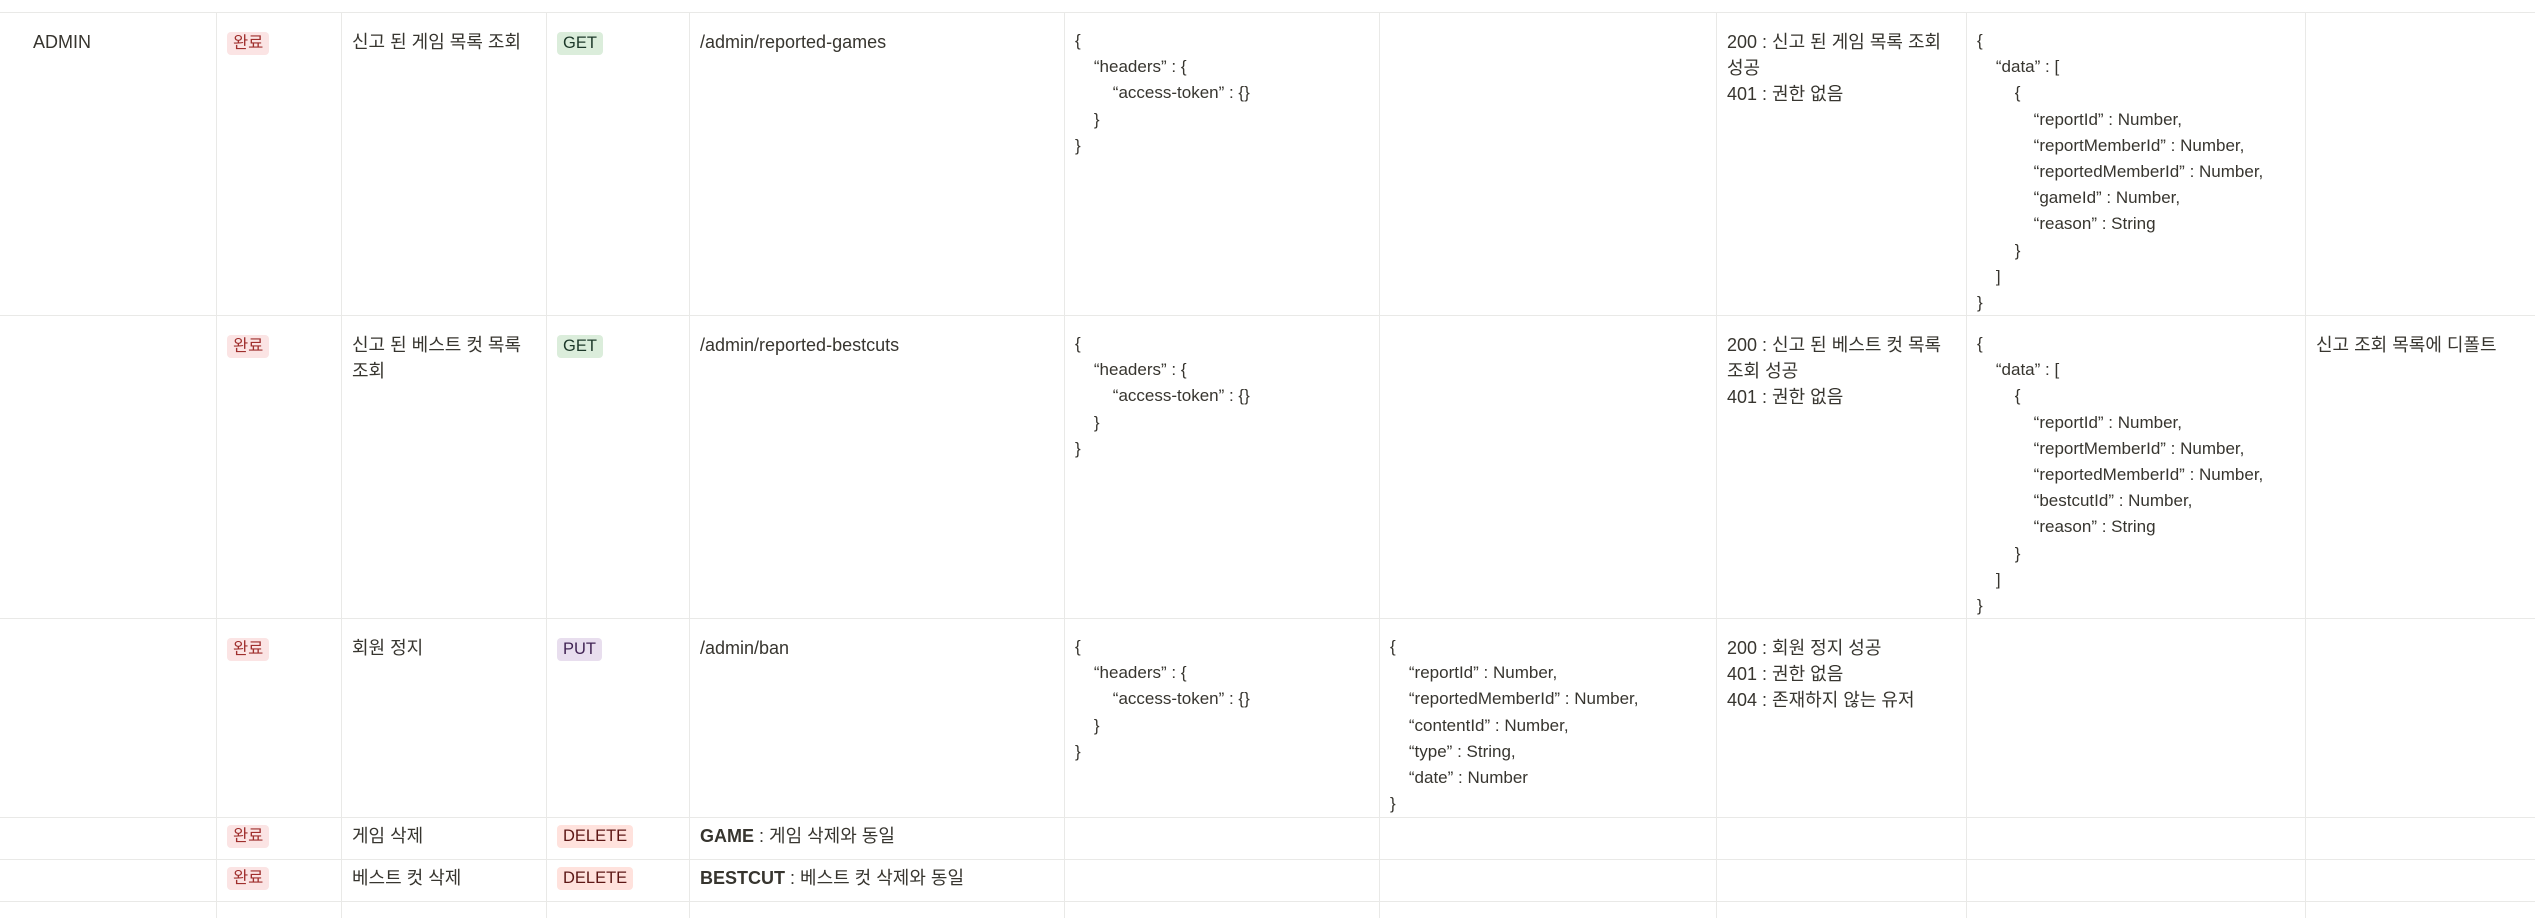 The height and width of the screenshot is (918, 2535). What do you see at coordinates (1744, 68) in the screenshot?
I see `response-line: 성공` at bounding box center [1744, 68].